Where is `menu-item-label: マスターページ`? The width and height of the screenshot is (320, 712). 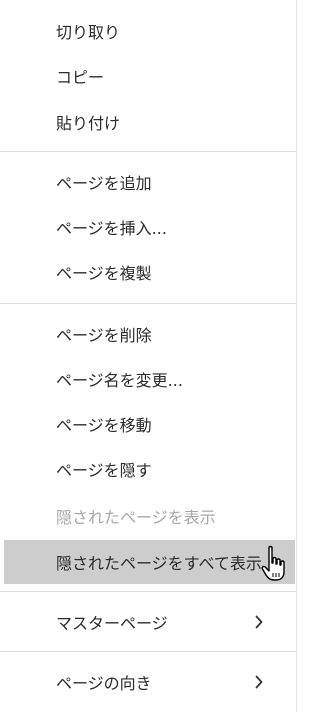
menu-item-label: マスターページ is located at coordinates (112, 623).